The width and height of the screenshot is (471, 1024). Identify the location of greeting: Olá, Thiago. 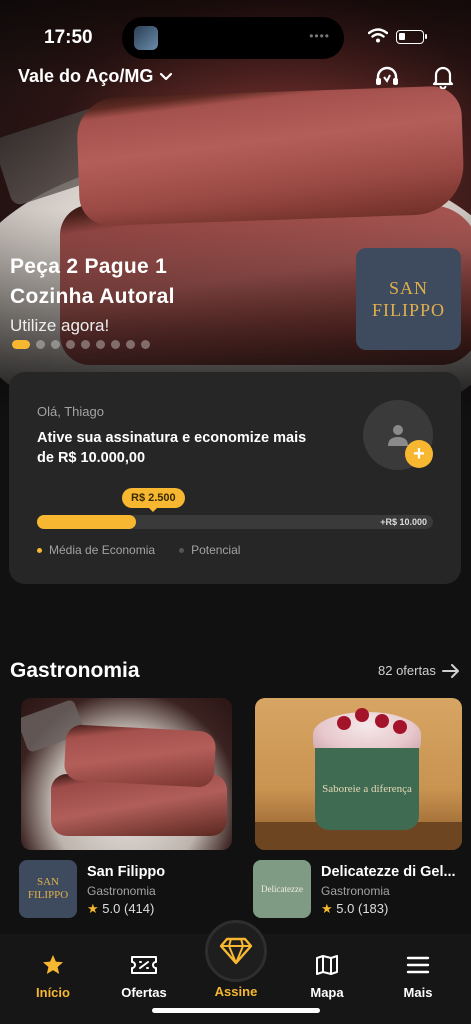
(70, 411).